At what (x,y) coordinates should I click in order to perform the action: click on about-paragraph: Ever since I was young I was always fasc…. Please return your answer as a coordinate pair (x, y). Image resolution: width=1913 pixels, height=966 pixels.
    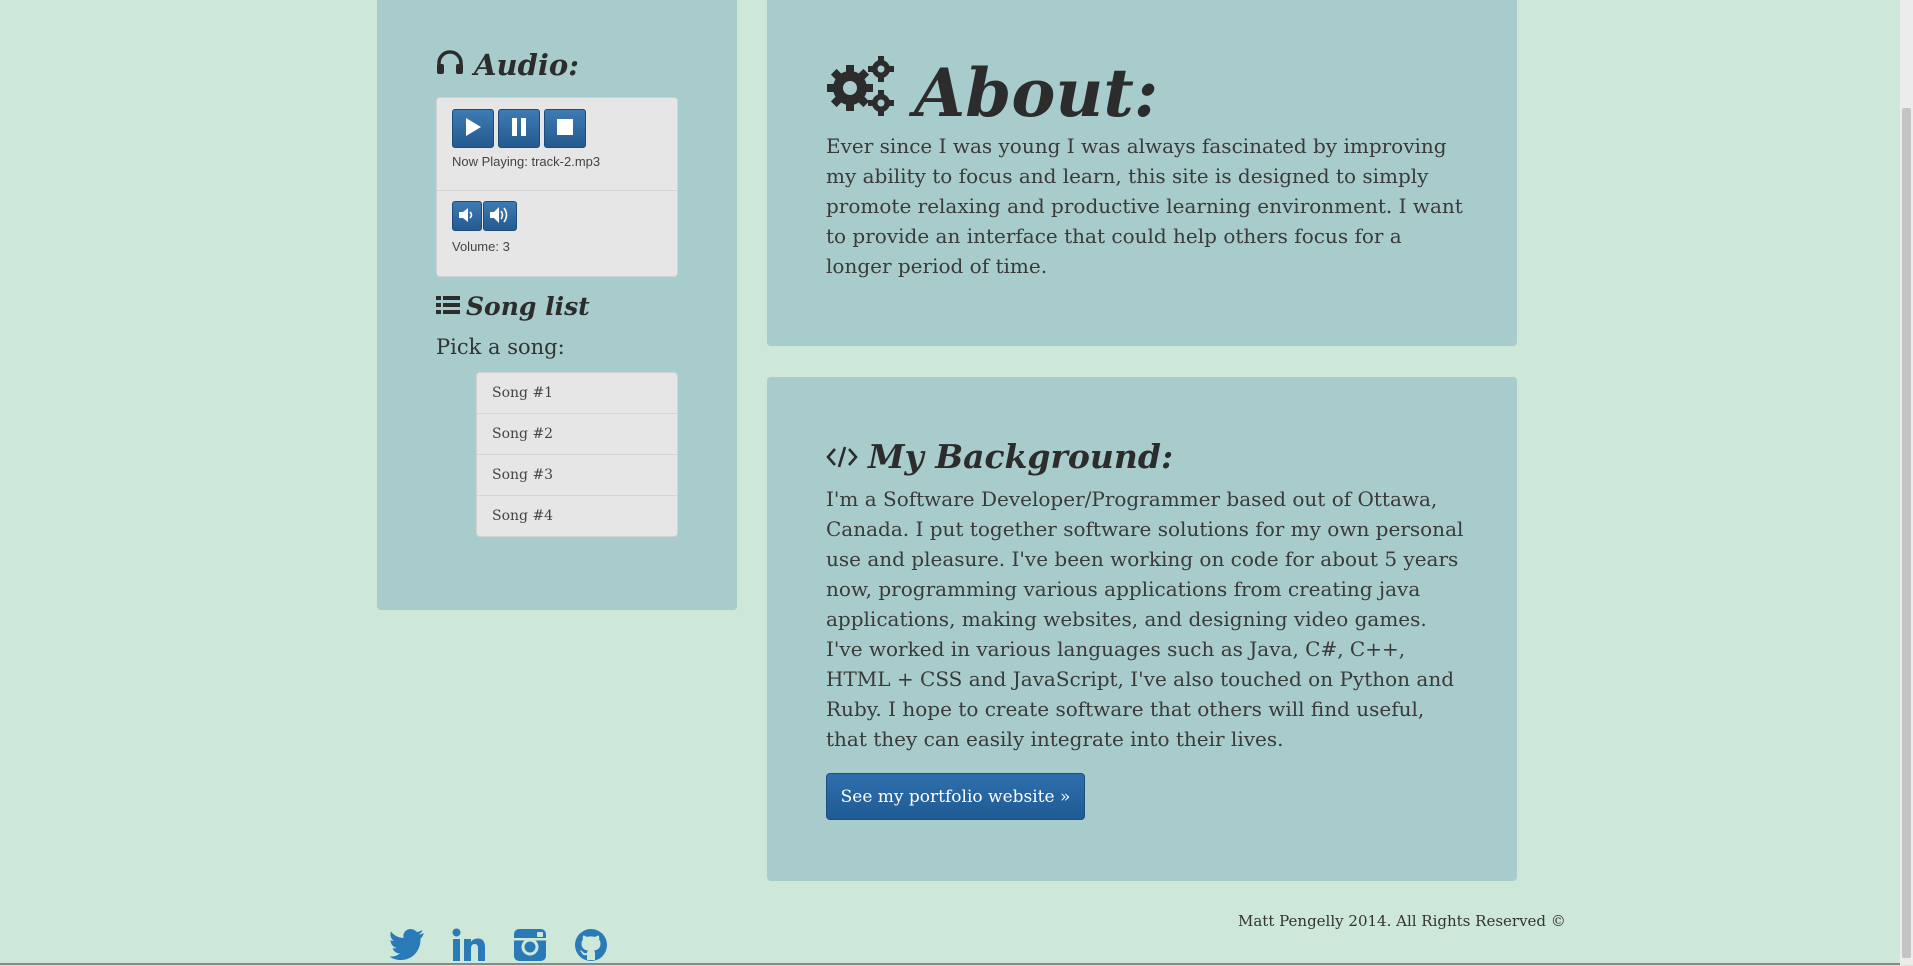
    Looking at the image, I should click on (1144, 206).